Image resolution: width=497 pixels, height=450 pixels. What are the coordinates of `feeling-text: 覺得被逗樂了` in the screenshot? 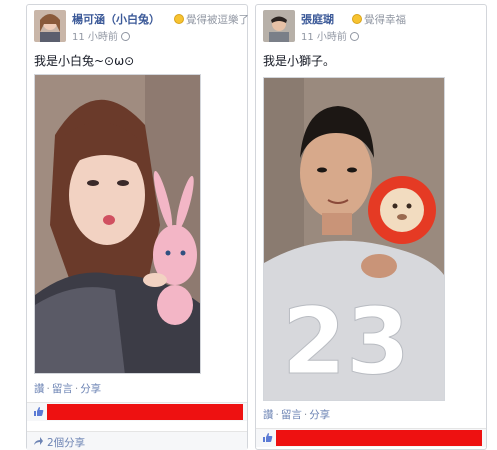 It's located at (211, 19).